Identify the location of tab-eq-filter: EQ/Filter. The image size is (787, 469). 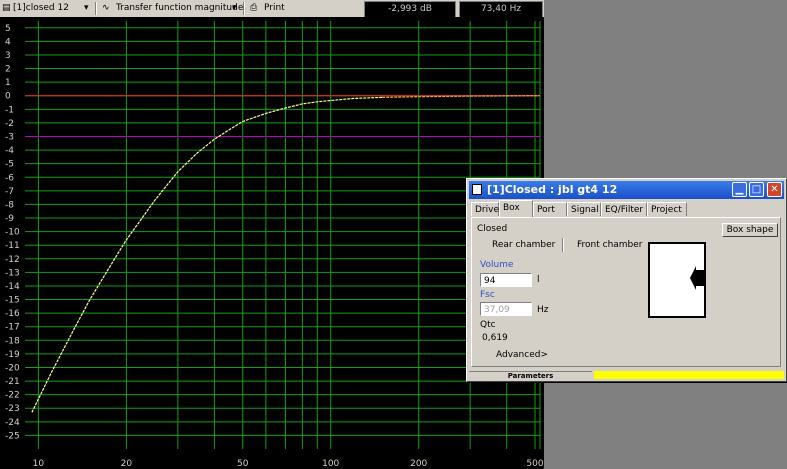
(624, 209).